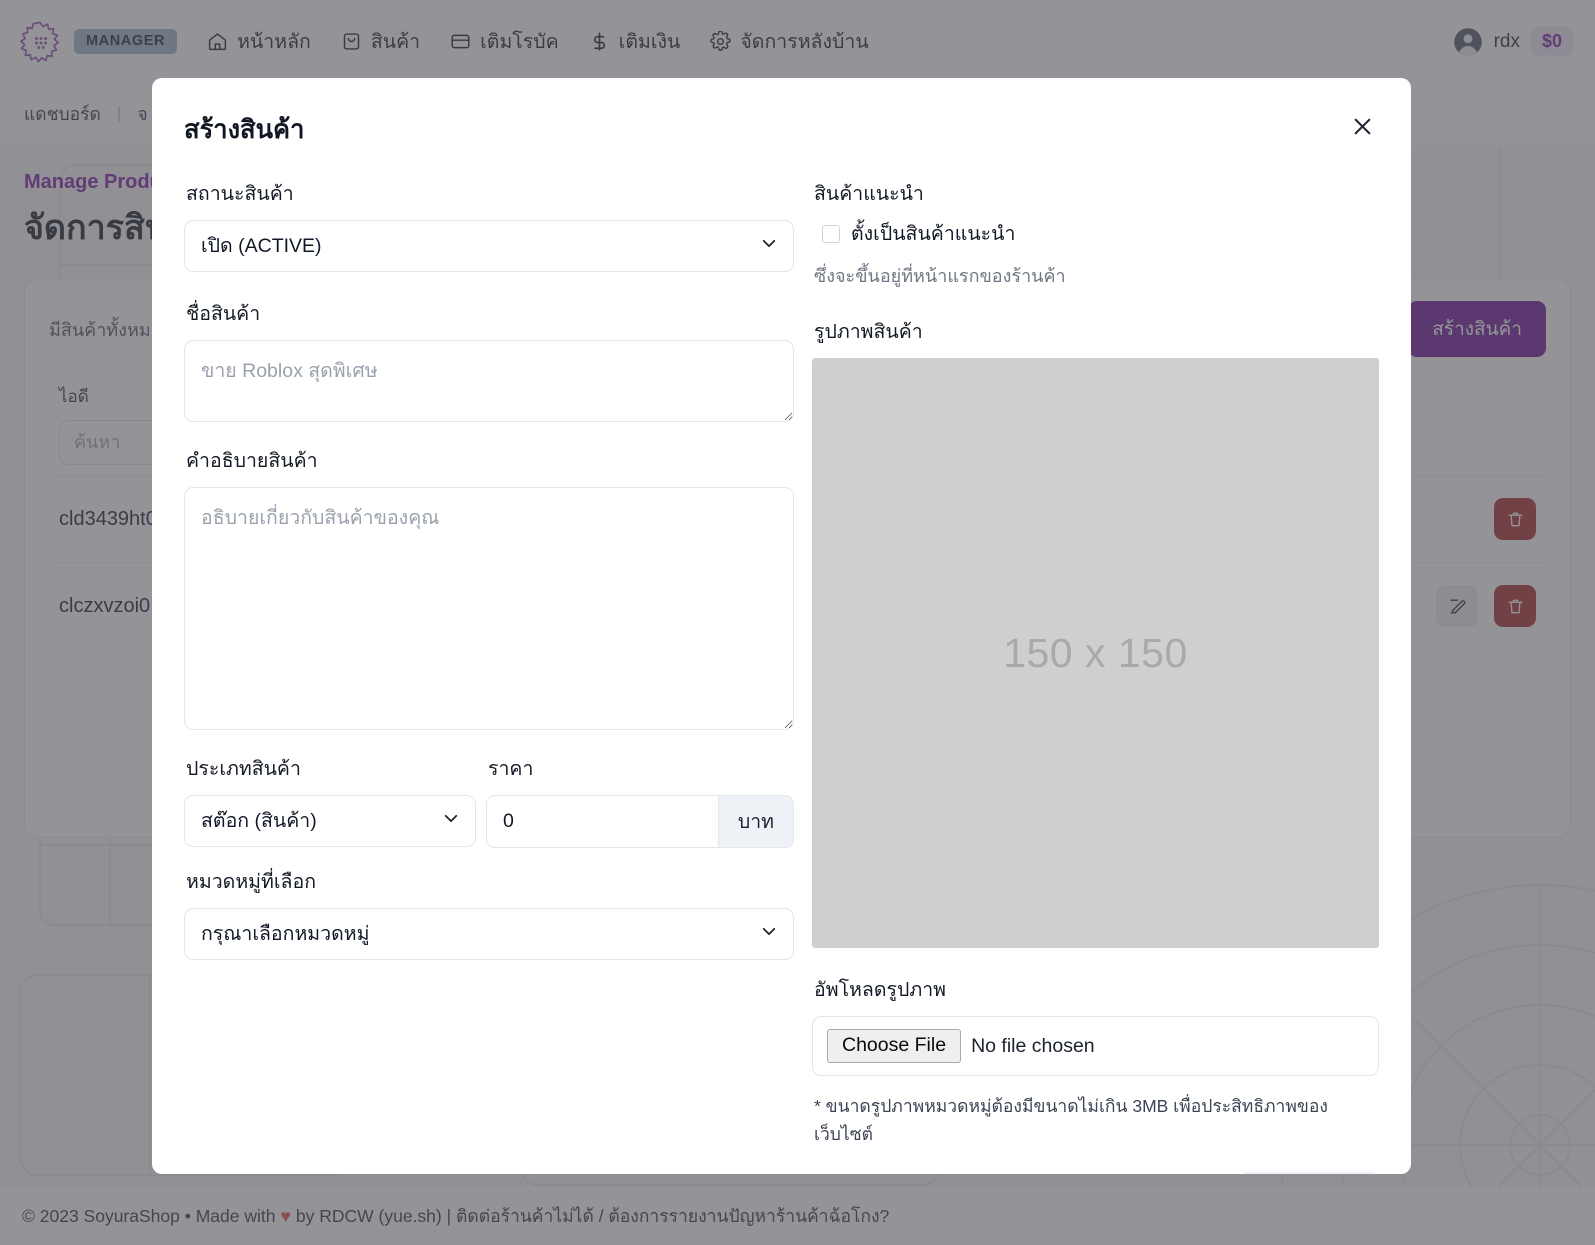 The width and height of the screenshot is (1595, 1245). I want to click on type-select-wrap: สต๊อก (สินค้า), so click(330, 821).